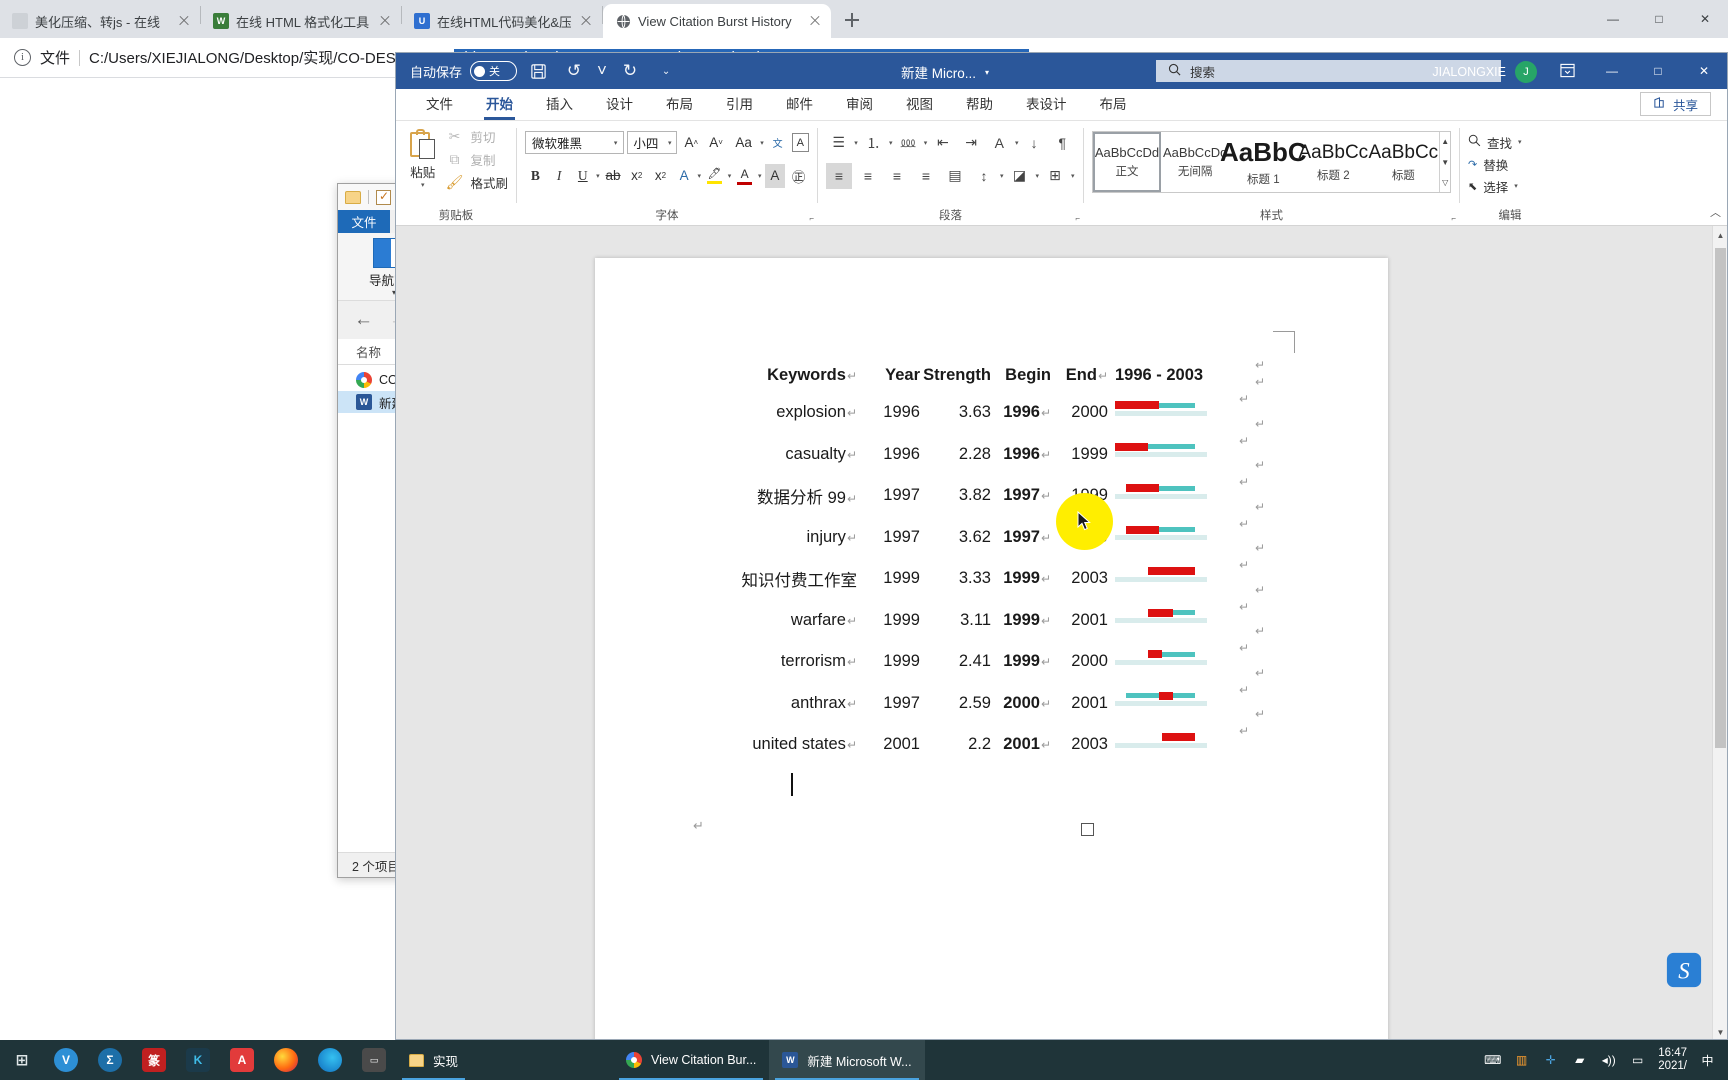 Image resolution: width=1728 pixels, height=1080 pixels. I want to click on tab-design: 设计, so click(619, 105).